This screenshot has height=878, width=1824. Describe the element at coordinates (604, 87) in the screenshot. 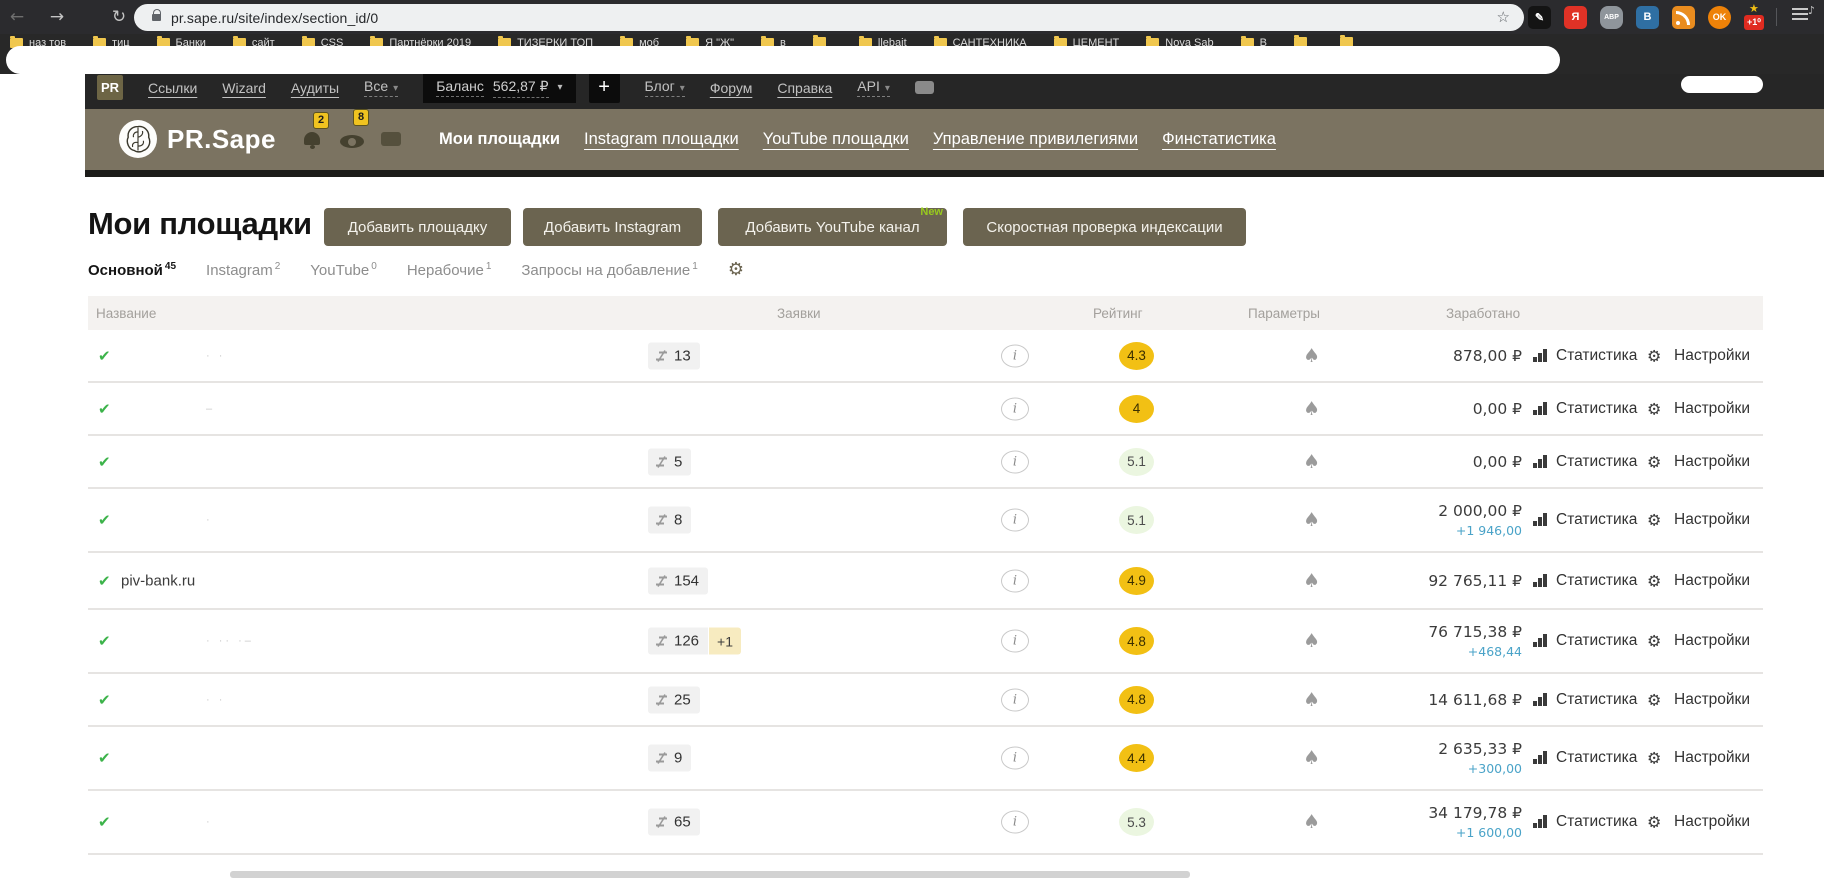

I see `add-funds-button: +` at that location.